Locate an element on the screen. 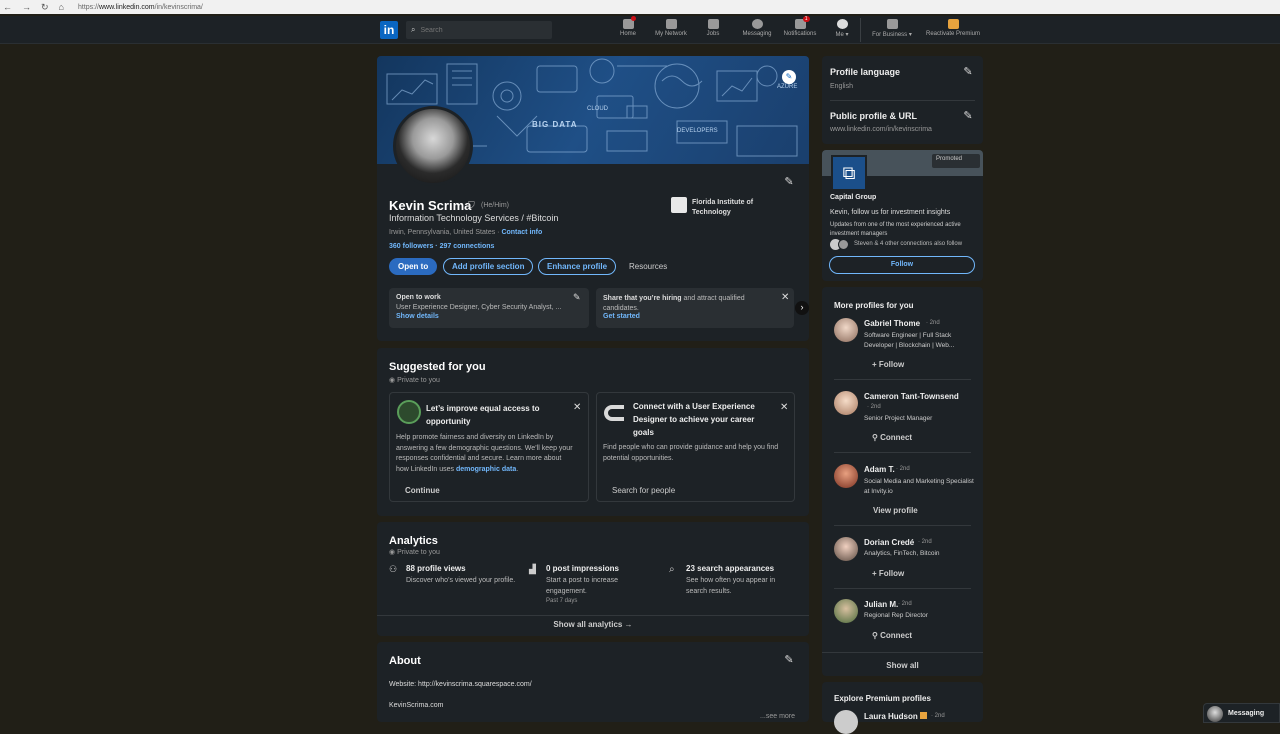  connections-link: · 297 connections is located at coordinates (463, 246).